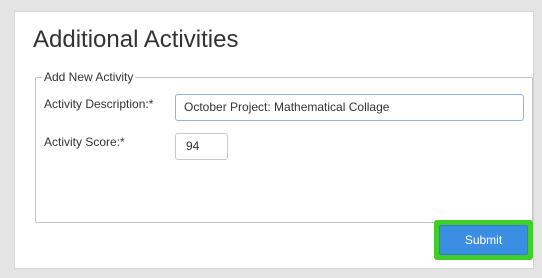 This screenshot has width=542, height=278. I want to click on submit-button: Submit, so click(483, 240).